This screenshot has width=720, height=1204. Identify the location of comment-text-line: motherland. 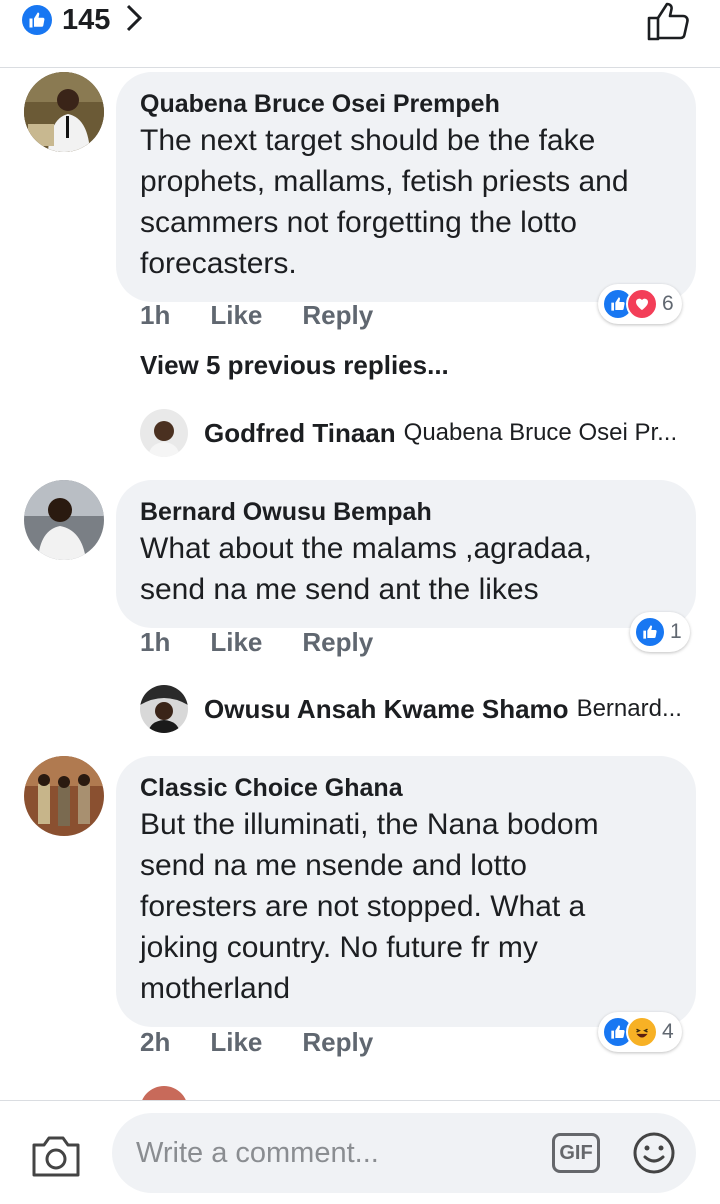
(215, 988).